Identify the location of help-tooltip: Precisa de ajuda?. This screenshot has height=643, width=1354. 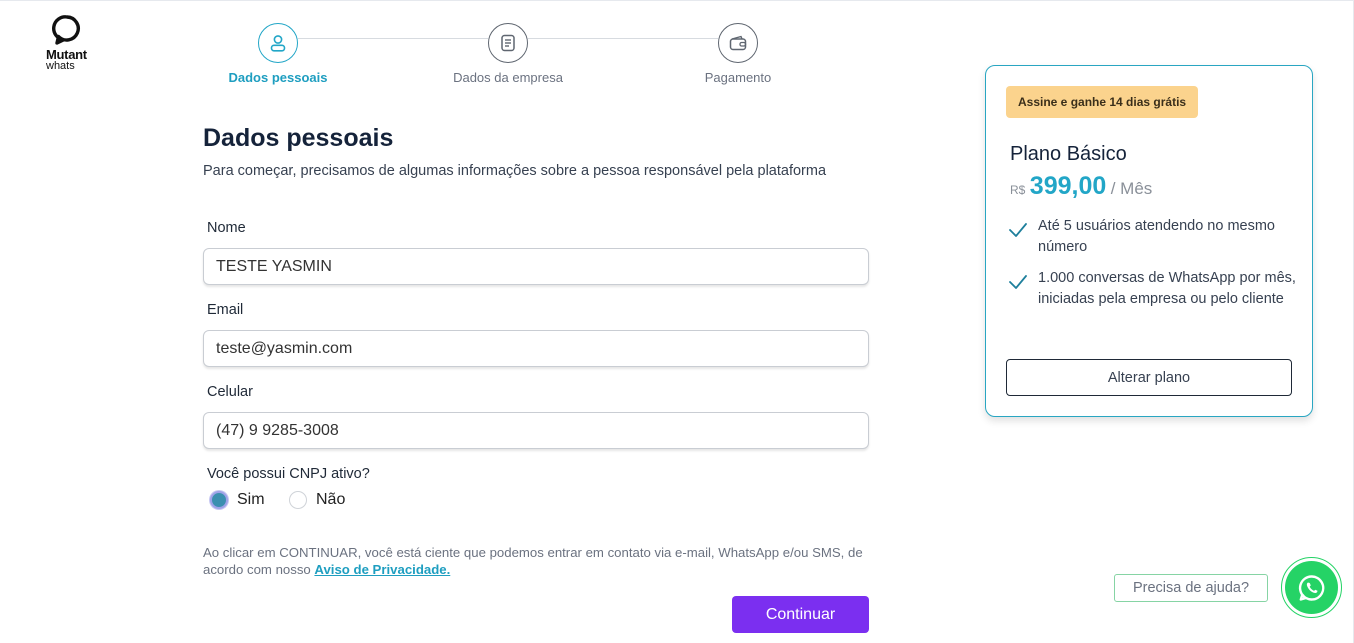
(1191, 588).